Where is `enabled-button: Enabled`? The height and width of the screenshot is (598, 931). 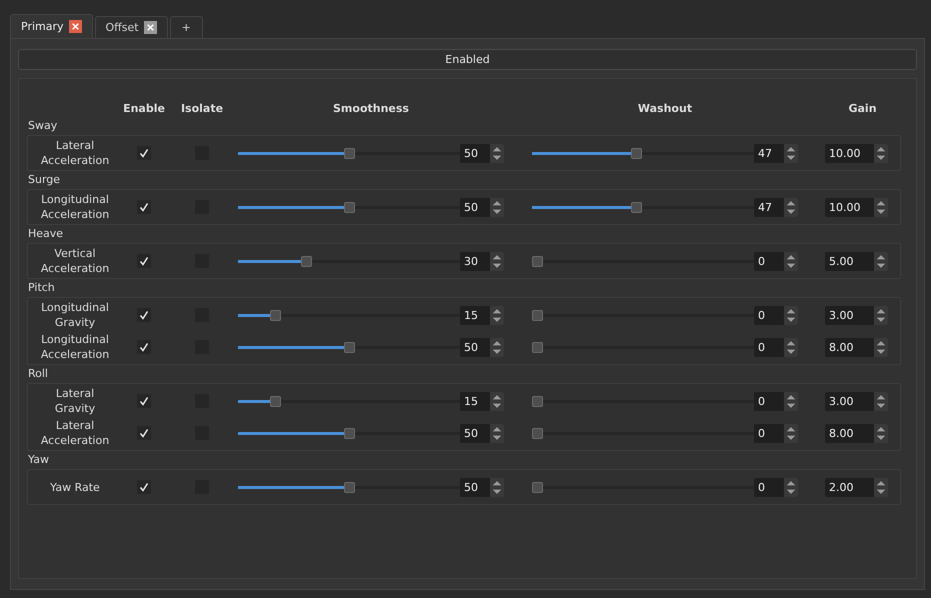
enabled-button: Enabled is located at coordinates (467, 59).